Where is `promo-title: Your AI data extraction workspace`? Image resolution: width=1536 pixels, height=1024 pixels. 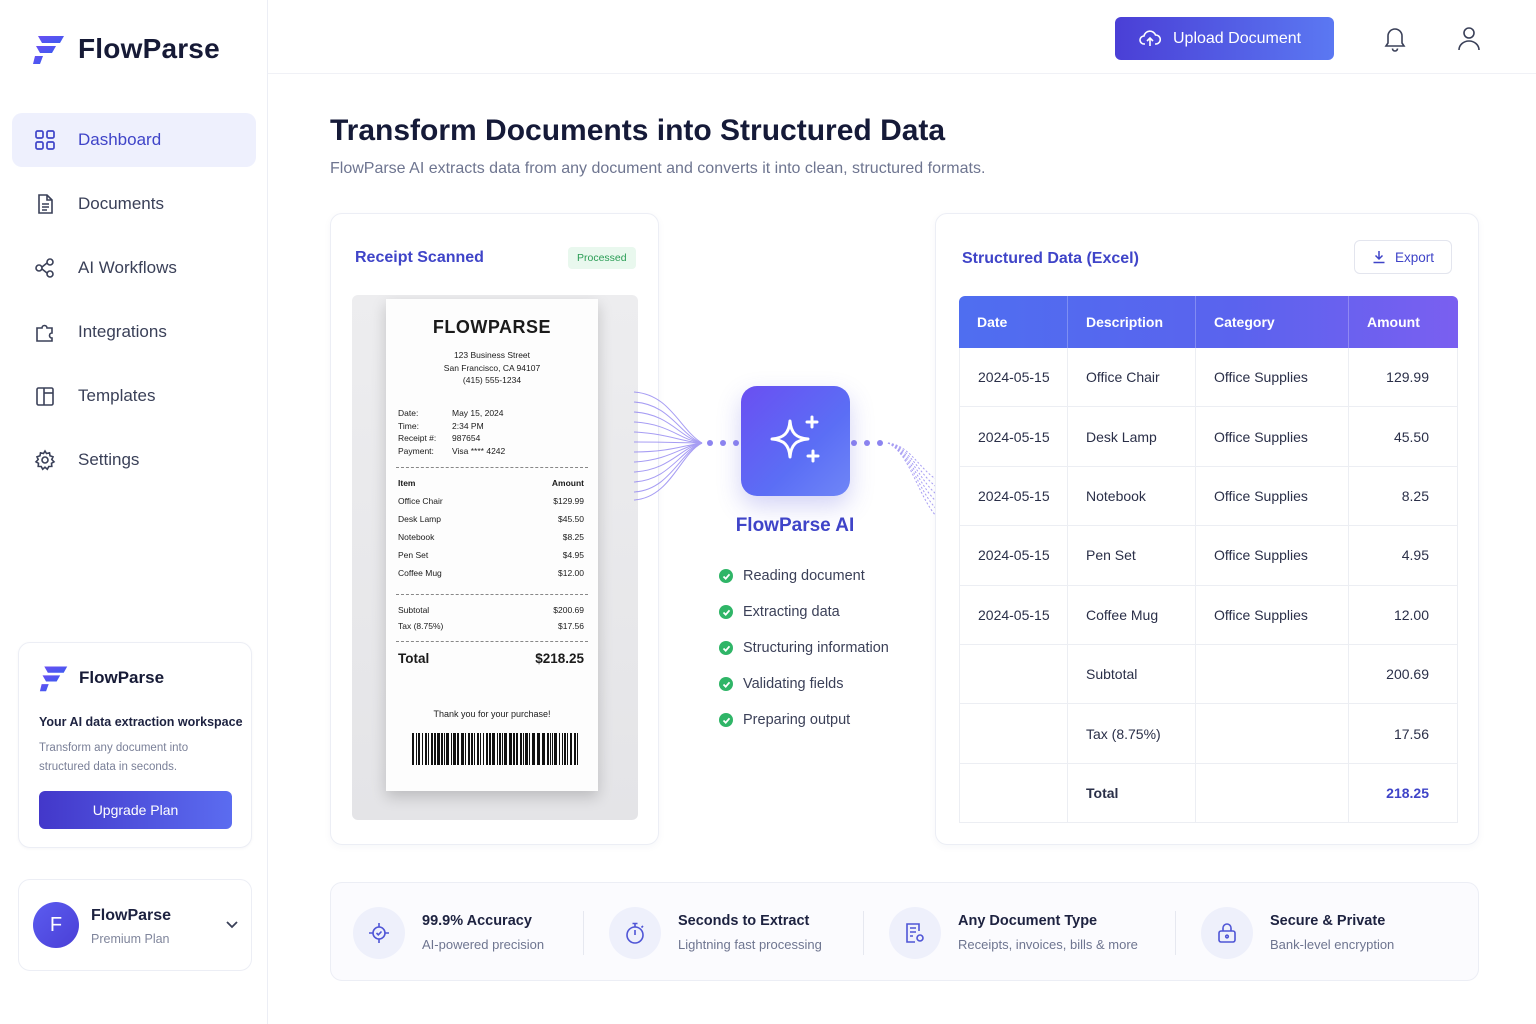 promo-title: Your AI data extraction workspace is located at coordinates (141, 722).